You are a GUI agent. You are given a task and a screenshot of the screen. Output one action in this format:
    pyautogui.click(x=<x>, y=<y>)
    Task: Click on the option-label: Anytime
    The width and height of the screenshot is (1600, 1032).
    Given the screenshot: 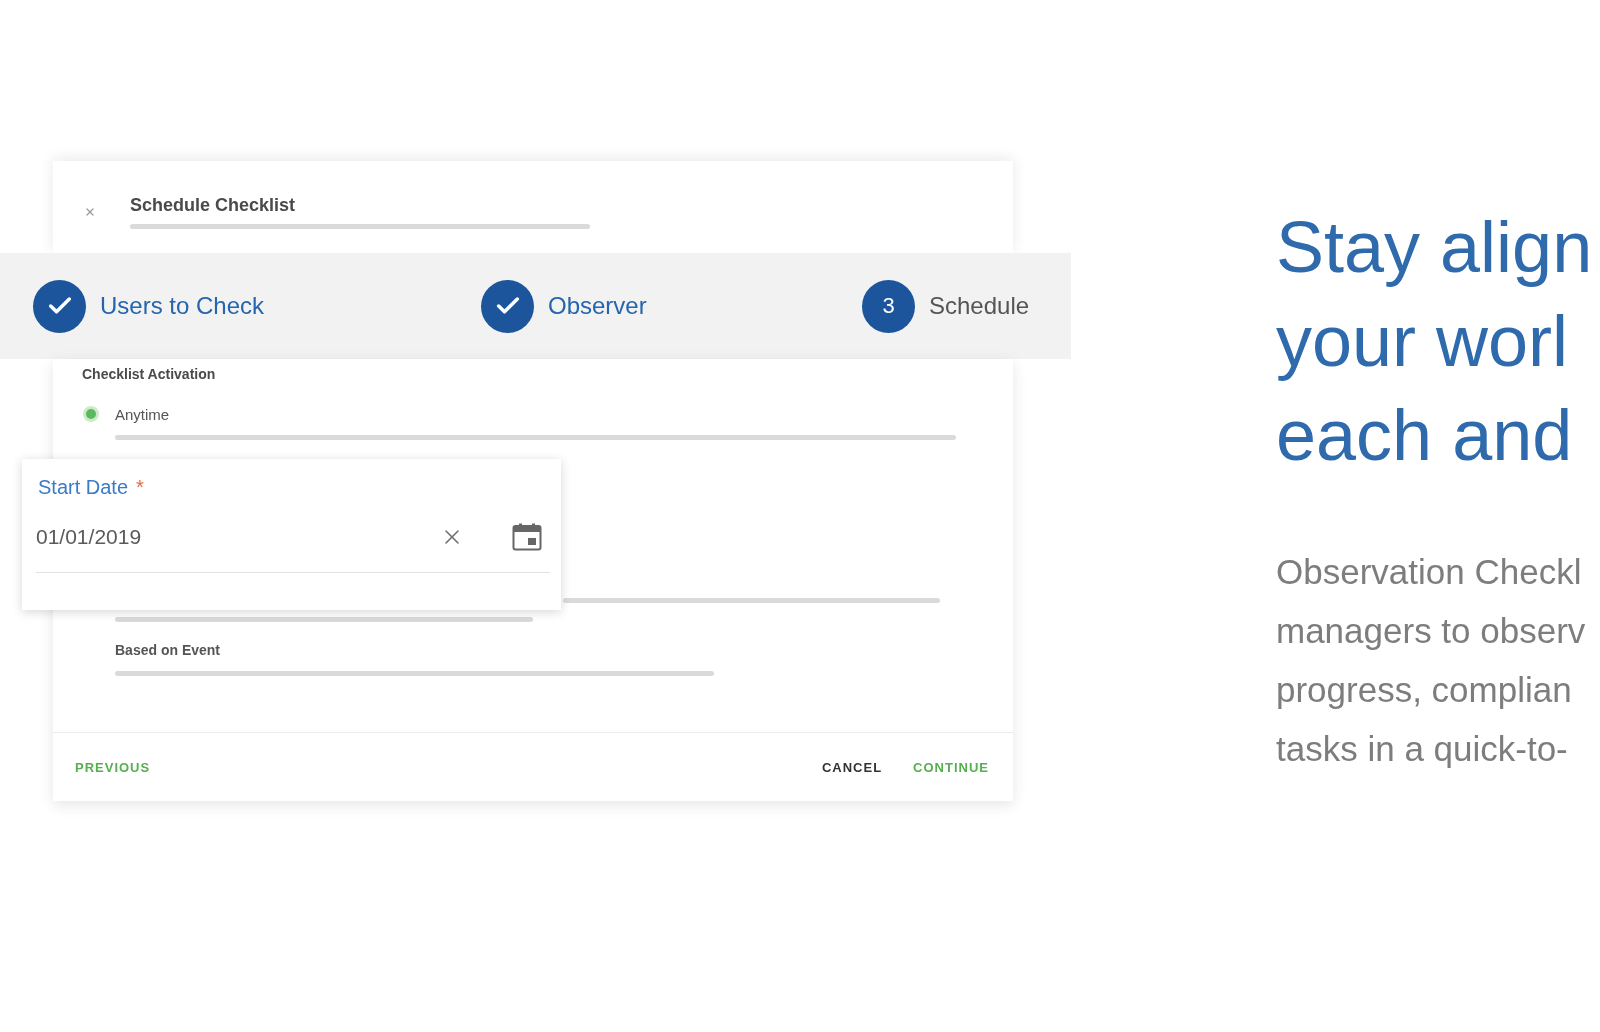 What is the action you would take?
    pyautogui.click(x=142, y=414)
    